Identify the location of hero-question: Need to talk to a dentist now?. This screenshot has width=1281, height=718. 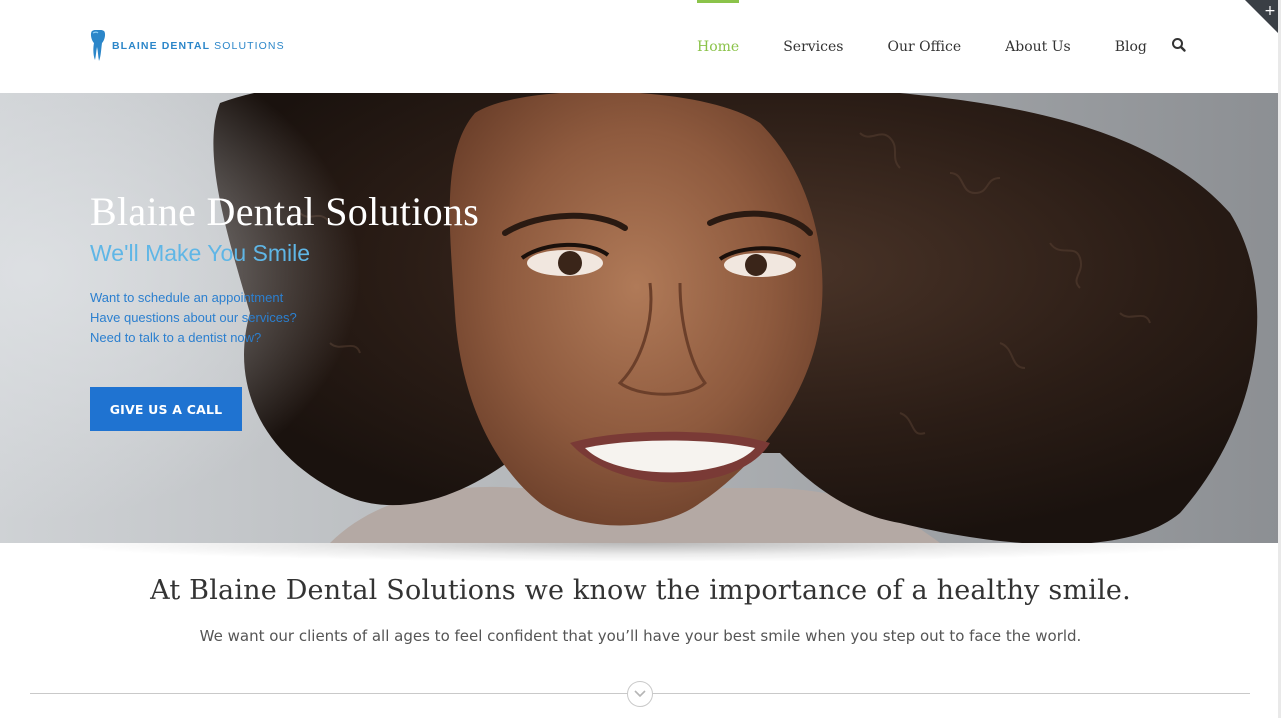
(176, 337).